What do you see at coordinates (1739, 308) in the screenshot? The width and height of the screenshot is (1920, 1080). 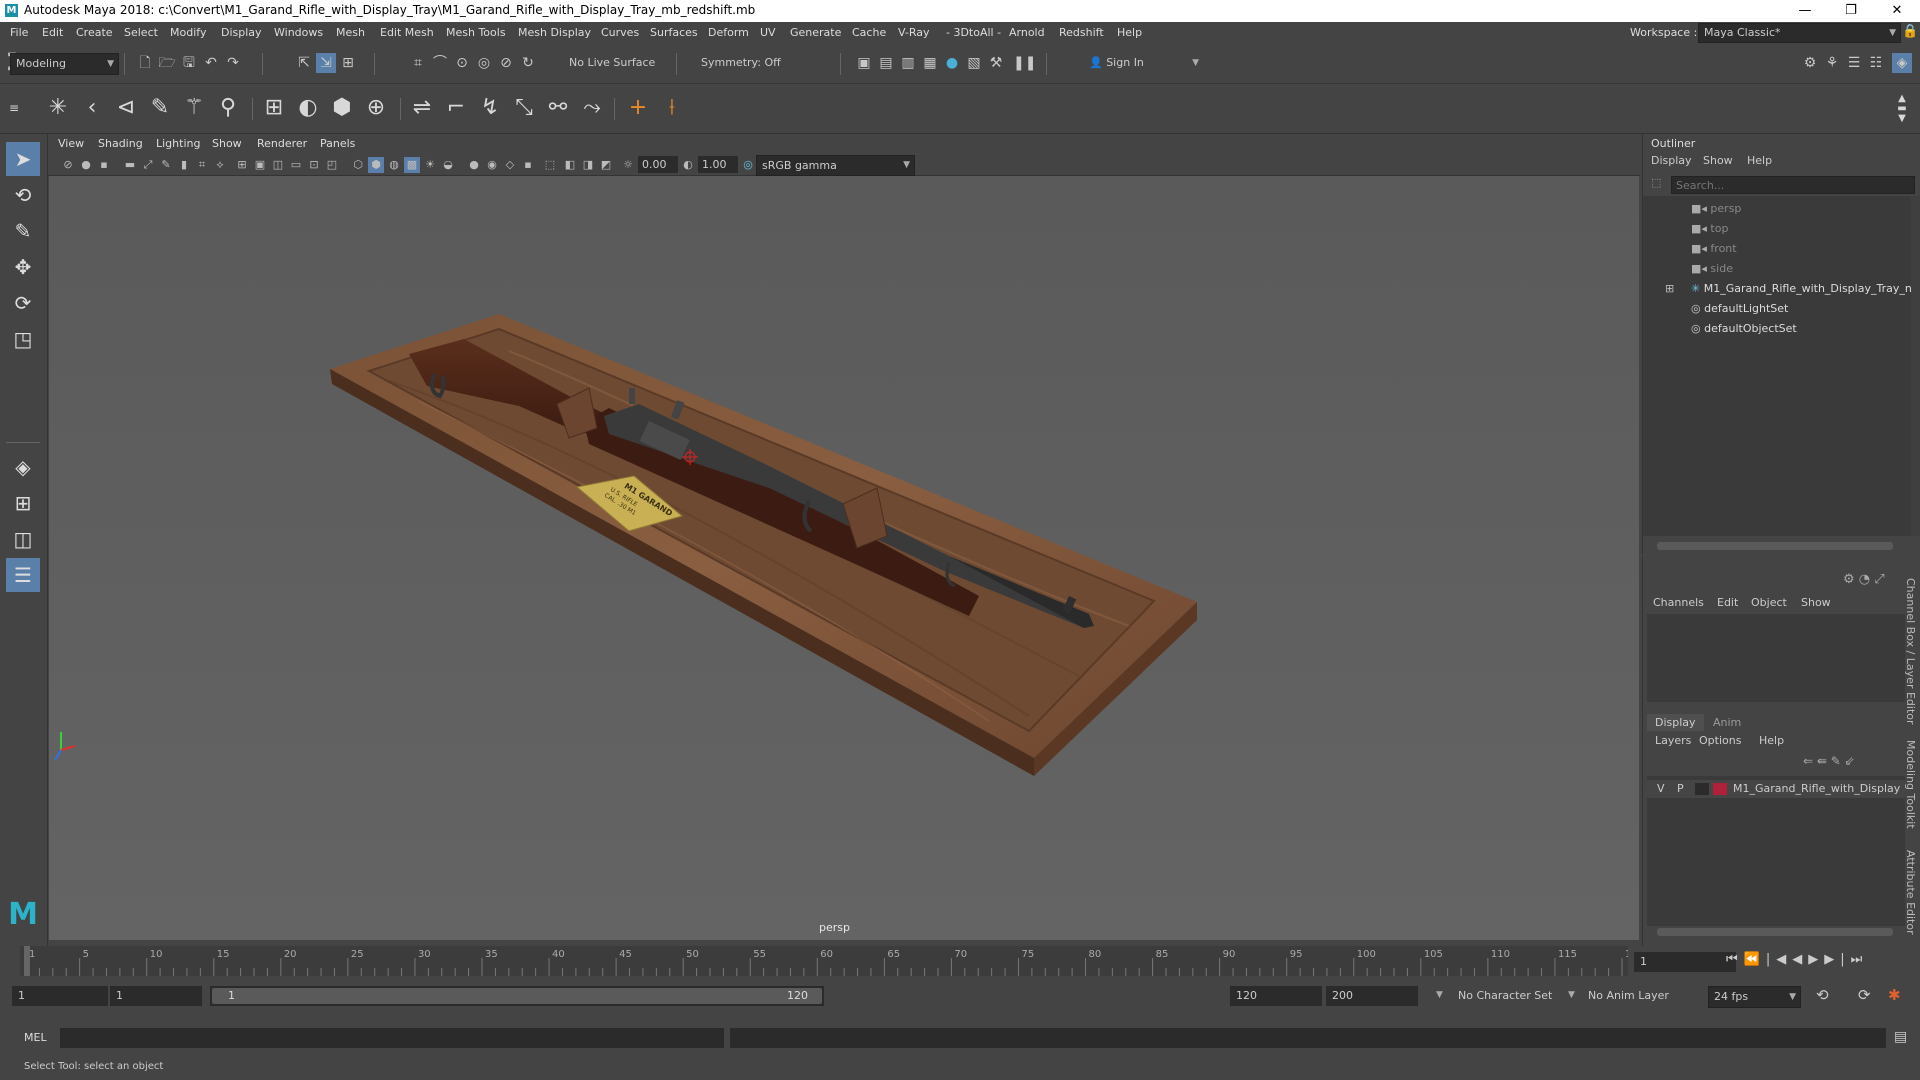 I see `outliner-item-default-light-set: ◎ defaultLightSet` at bounding box center [1739, 308].